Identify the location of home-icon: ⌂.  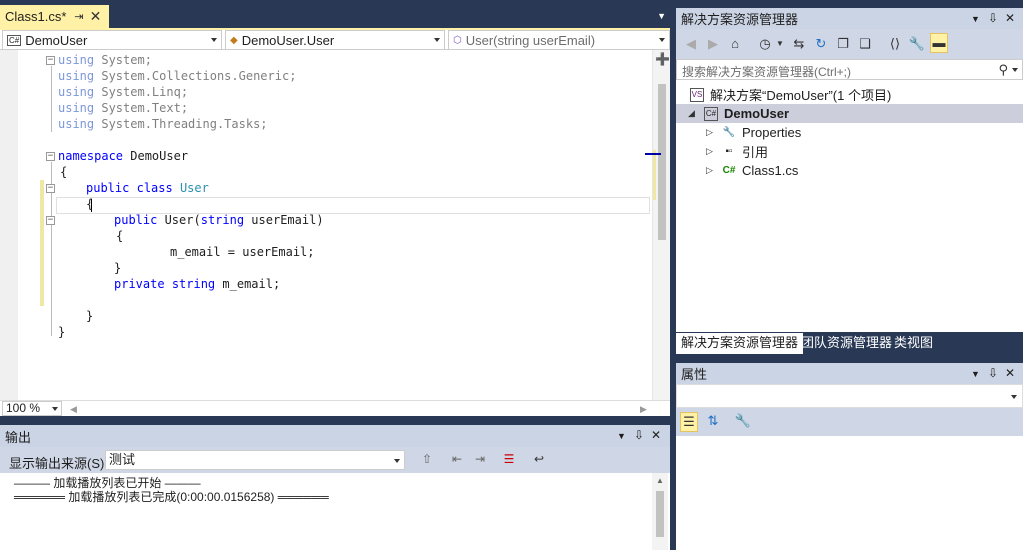
(735, 43).